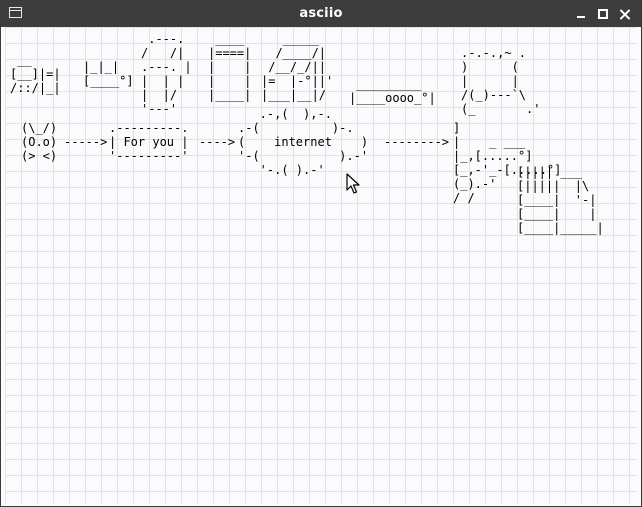  I want to click on ascii-printer: .-.-.,~ . ) ( | | /(_)---`\ (_ .', so click(500, 81).